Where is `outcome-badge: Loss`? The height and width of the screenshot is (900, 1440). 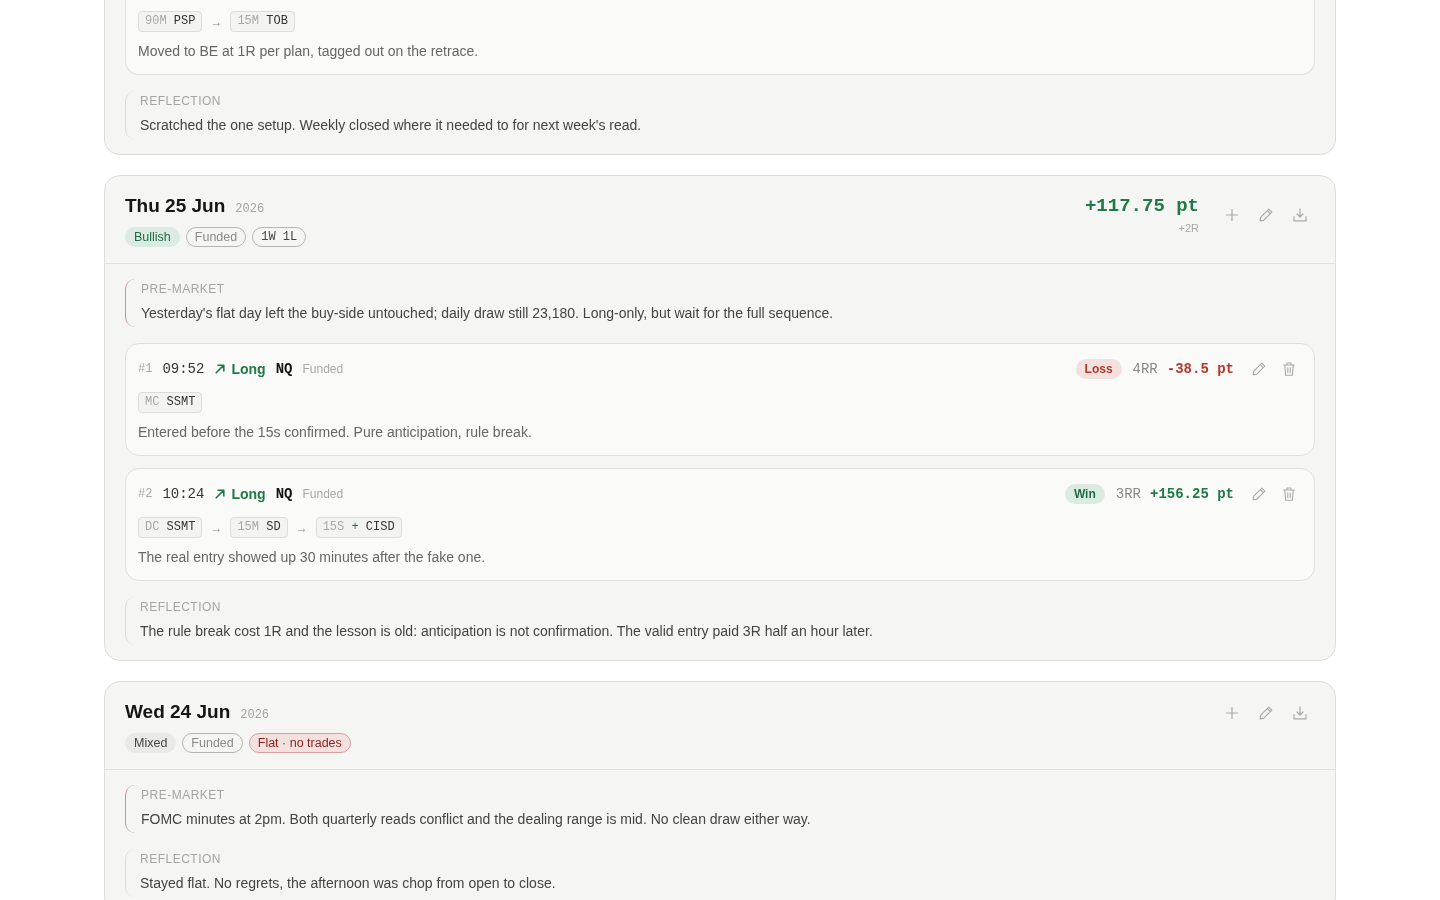 outcome-badge: Loss is located at coordinates (1098, 369).